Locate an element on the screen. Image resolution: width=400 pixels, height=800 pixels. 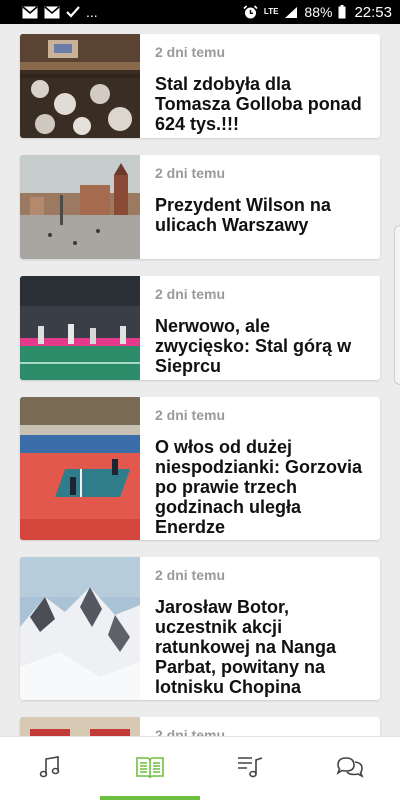
news-card: 2 dni temu is located at coordinates (200, 726).